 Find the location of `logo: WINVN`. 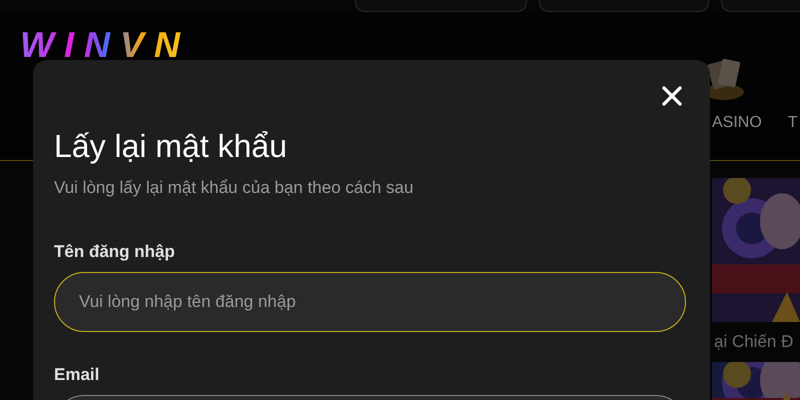

logo: WINVN is located at coordinates (101, 42).